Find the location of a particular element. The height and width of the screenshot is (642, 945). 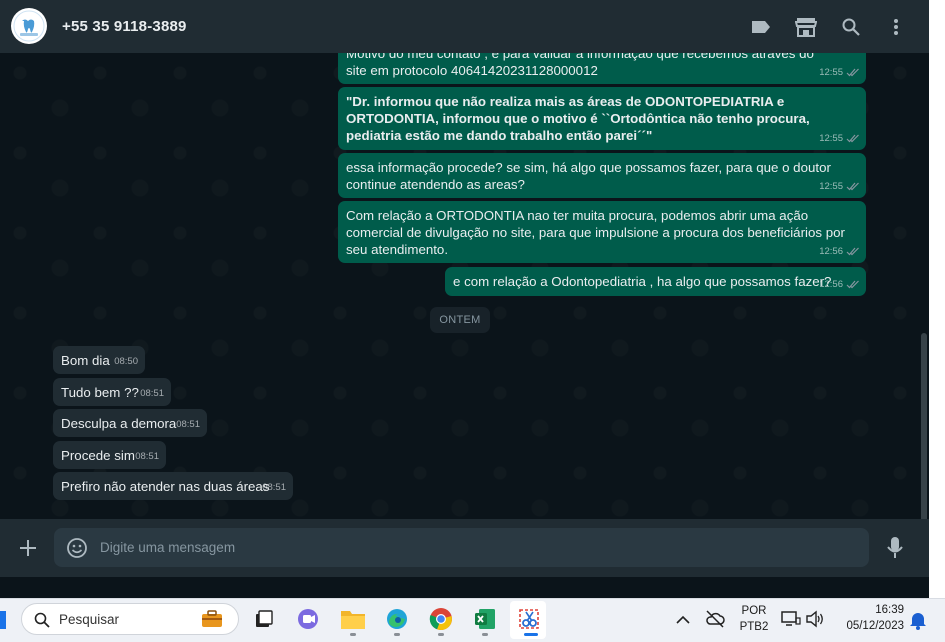

snipping-tool-icon is located at coordinates (529, 619).